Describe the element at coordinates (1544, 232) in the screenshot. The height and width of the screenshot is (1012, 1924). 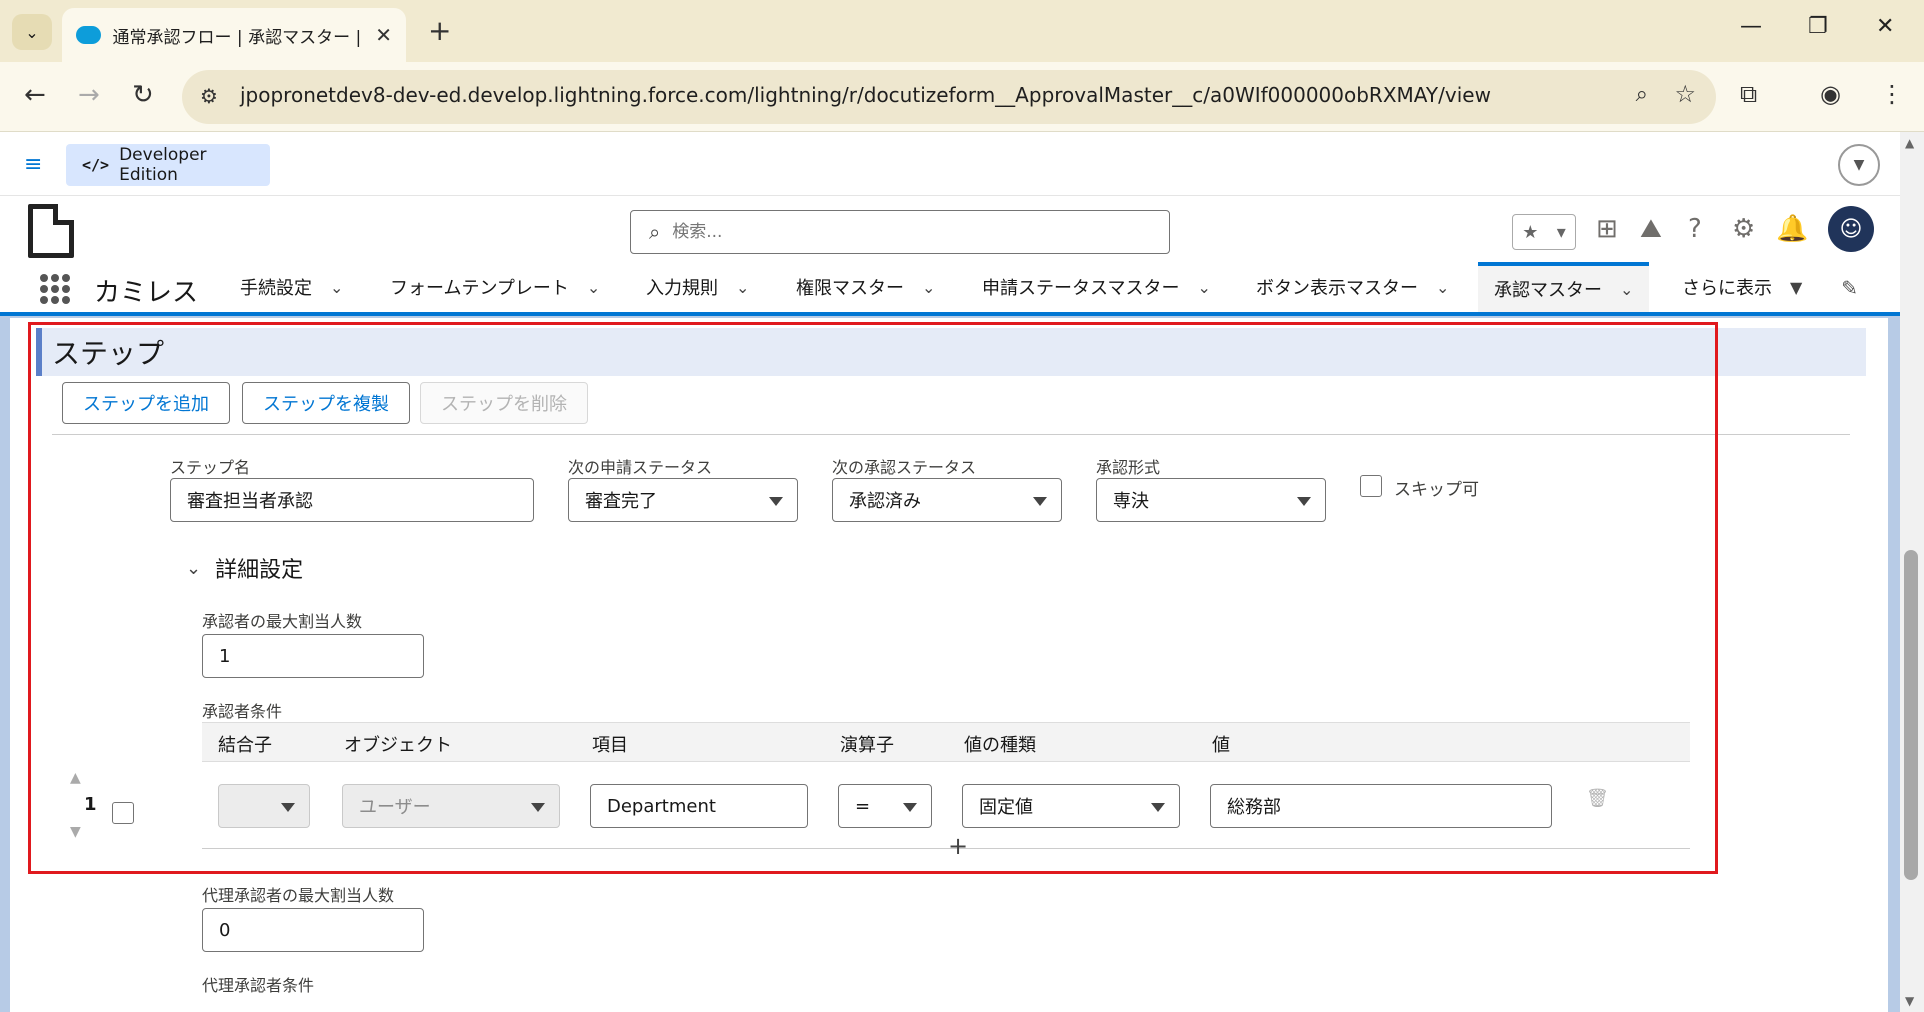
I see `favorites-button: ★ ▾` at that location.